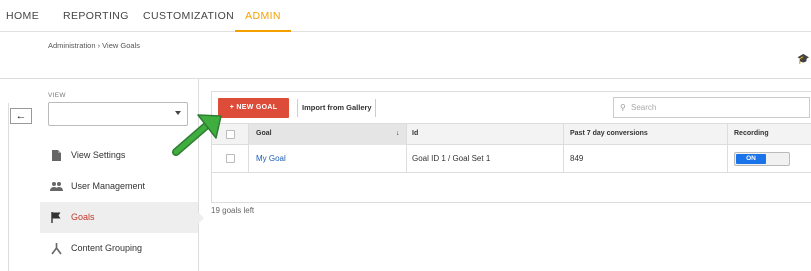 This screenshot has width=811, height=271. What do you see at coordinates (57, 95) in the screenshot?
I see `view-label: VIEW` at bounding box center [57, 95].